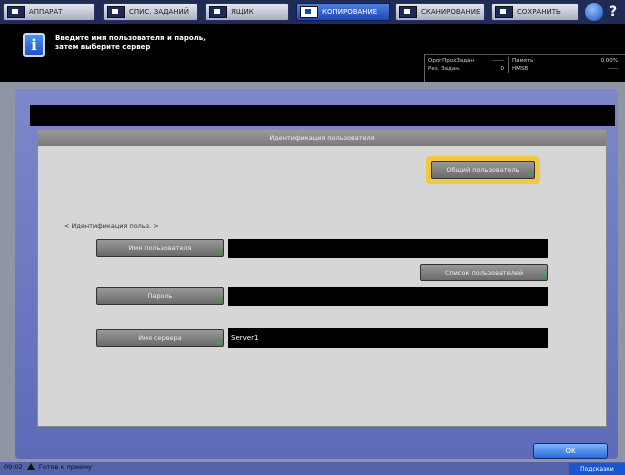 The width and height of the screenshot is (625, 475). What do you see at coordinates (309, 12) in the screenshot?
I see `copy-icon` at bounding box center [309, 12].